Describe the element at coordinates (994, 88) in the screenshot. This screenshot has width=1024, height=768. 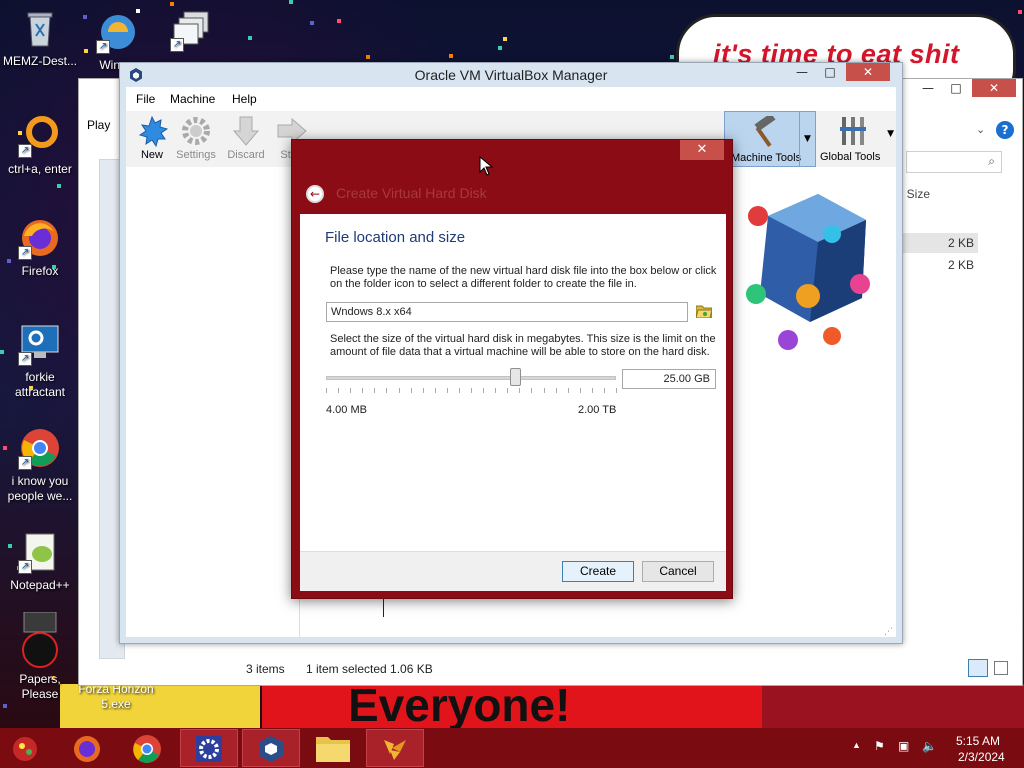
I see `explorer-close-button: ✕` at that location.